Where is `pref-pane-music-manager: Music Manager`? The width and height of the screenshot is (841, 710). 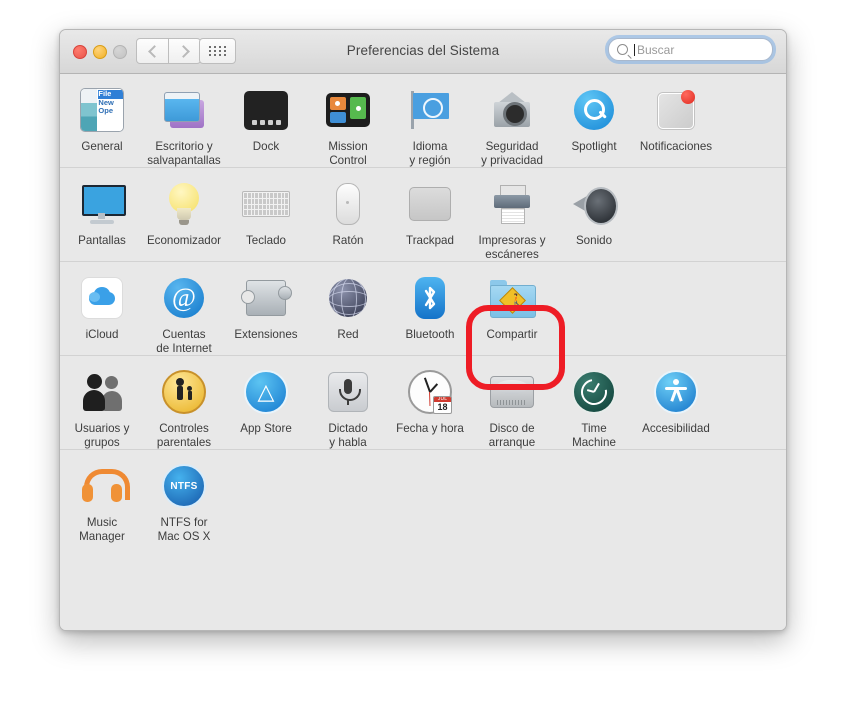 pref-pane-music-manager: Music Manager is located at coordinates (102, 496).